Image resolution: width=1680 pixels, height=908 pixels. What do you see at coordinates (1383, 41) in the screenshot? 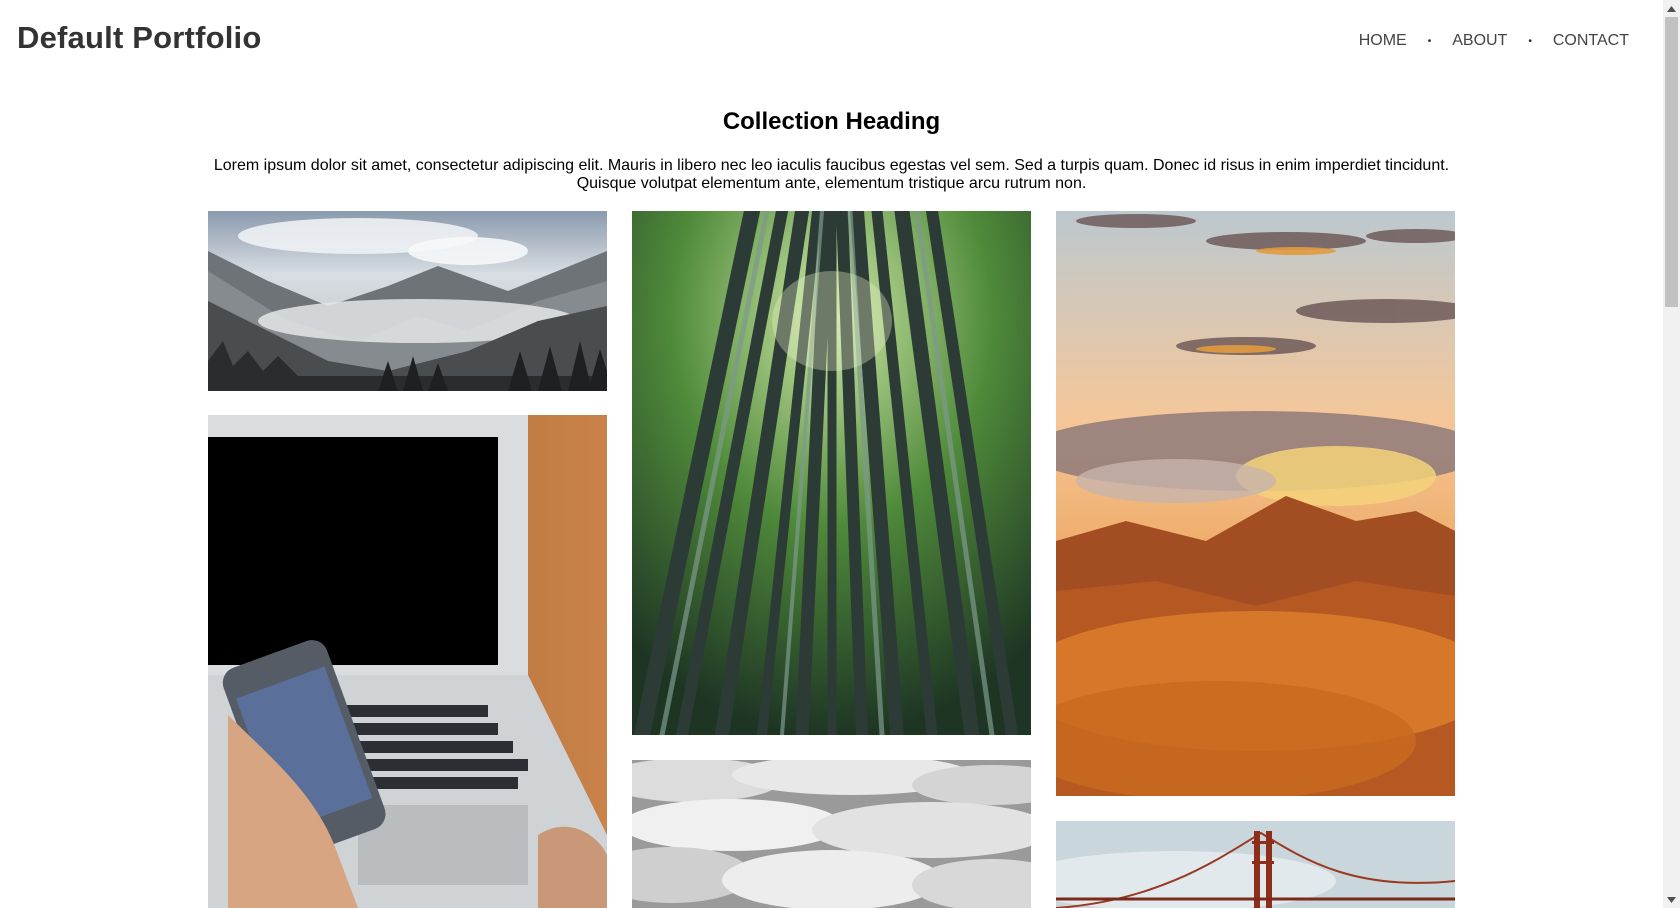
I see `nav-home-link: HOME` at bounding box center [1383, 41].